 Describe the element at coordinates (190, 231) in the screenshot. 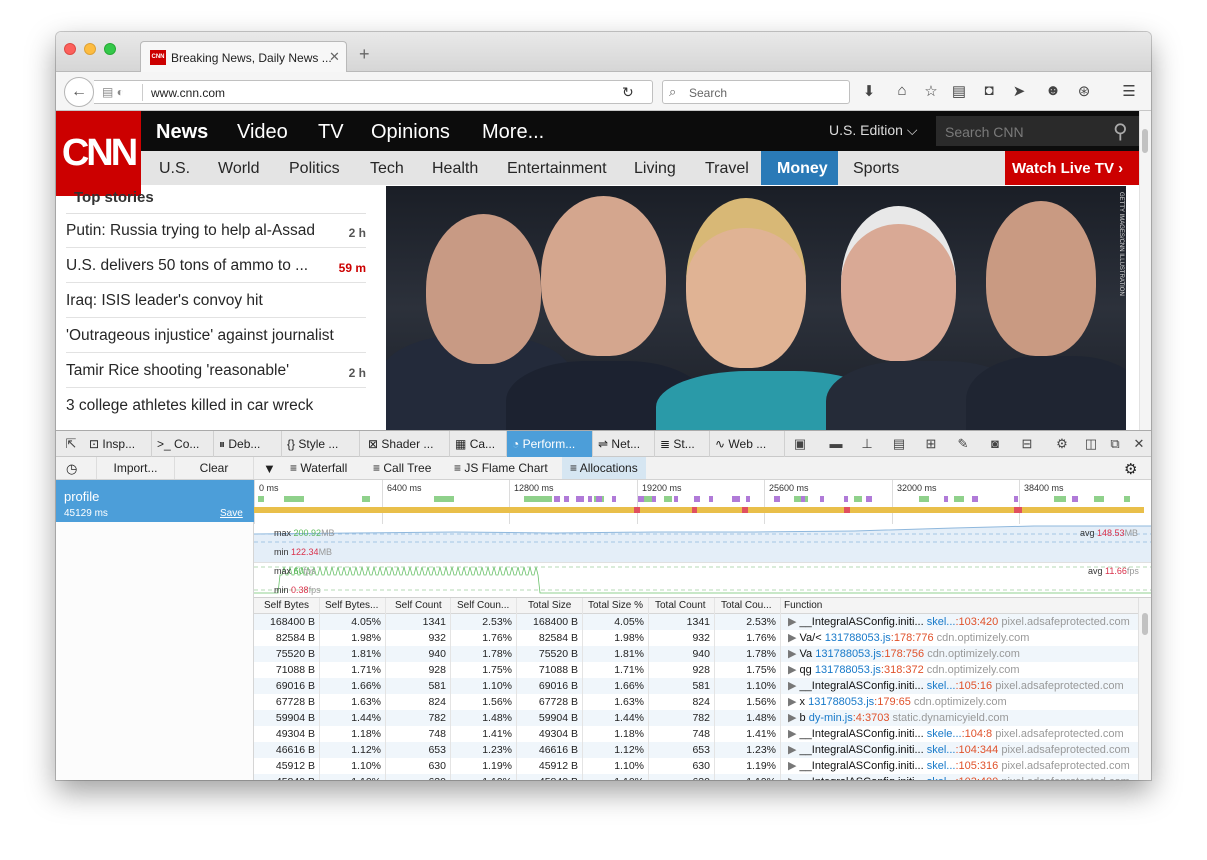

I see `story-title: Putin: Russia trying to help al-Assad` at that location.